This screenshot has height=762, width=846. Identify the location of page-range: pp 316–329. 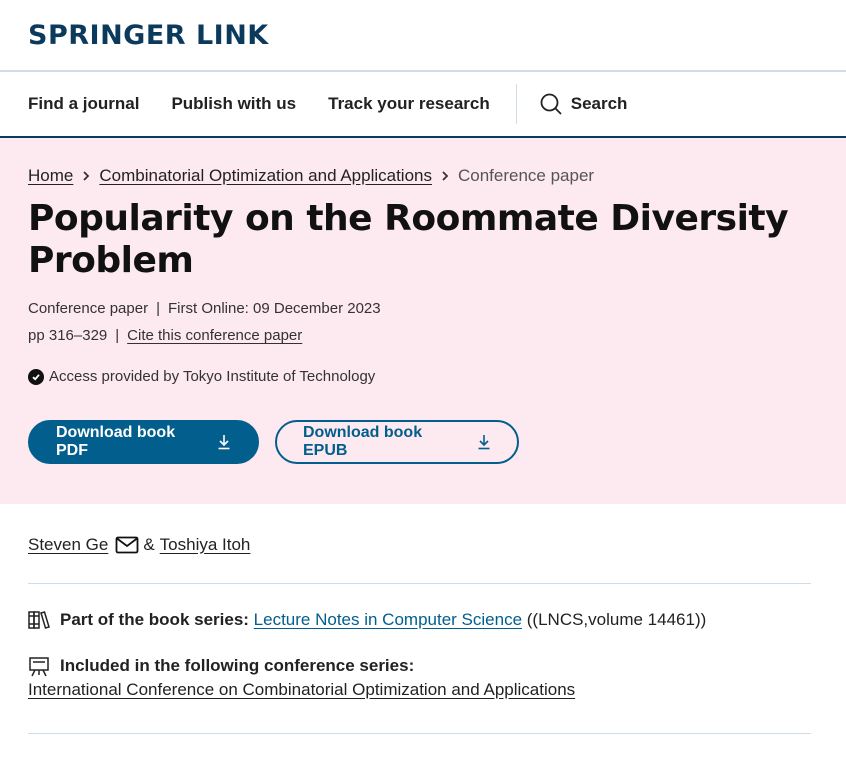
(68, 335).